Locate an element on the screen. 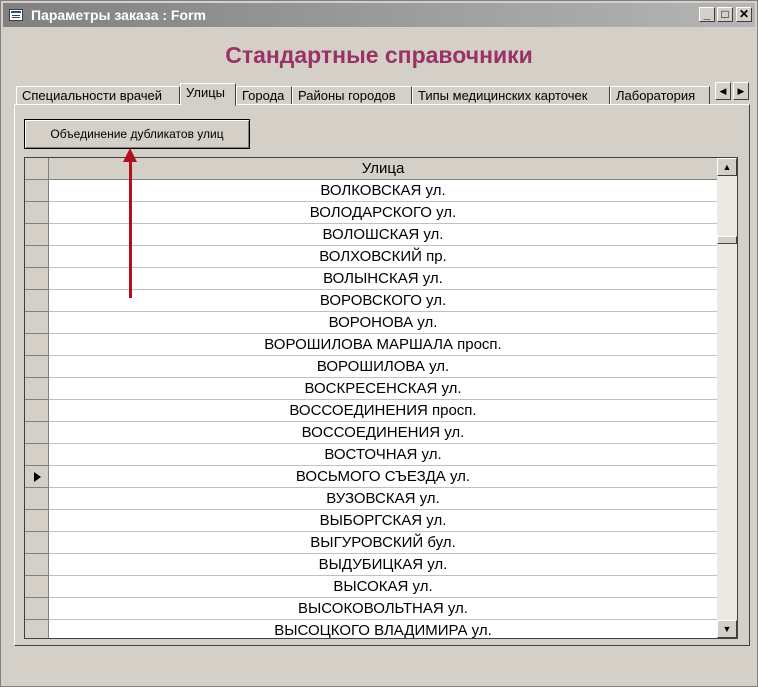 The height and width of the screenshot is (687, 758). table-row: ВОСТОЧНАЯ ул. is located at coordinates (371, 455).